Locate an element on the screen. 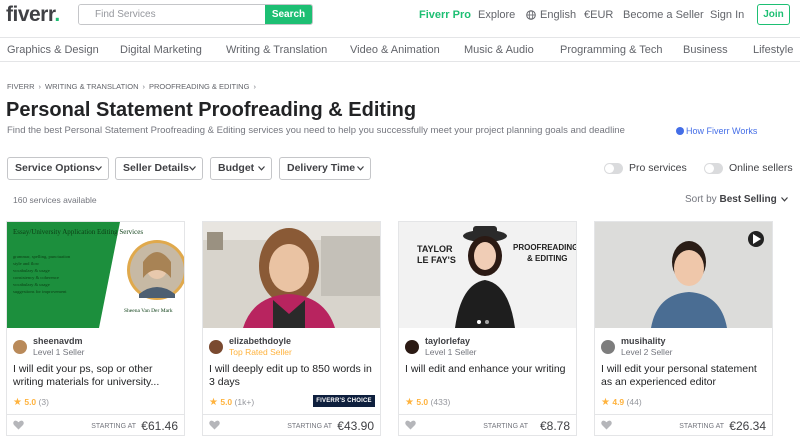 The width and height of the screenshot is (800, 436). filter-seller-details: Seller Details is located at coordinates (159, 168).